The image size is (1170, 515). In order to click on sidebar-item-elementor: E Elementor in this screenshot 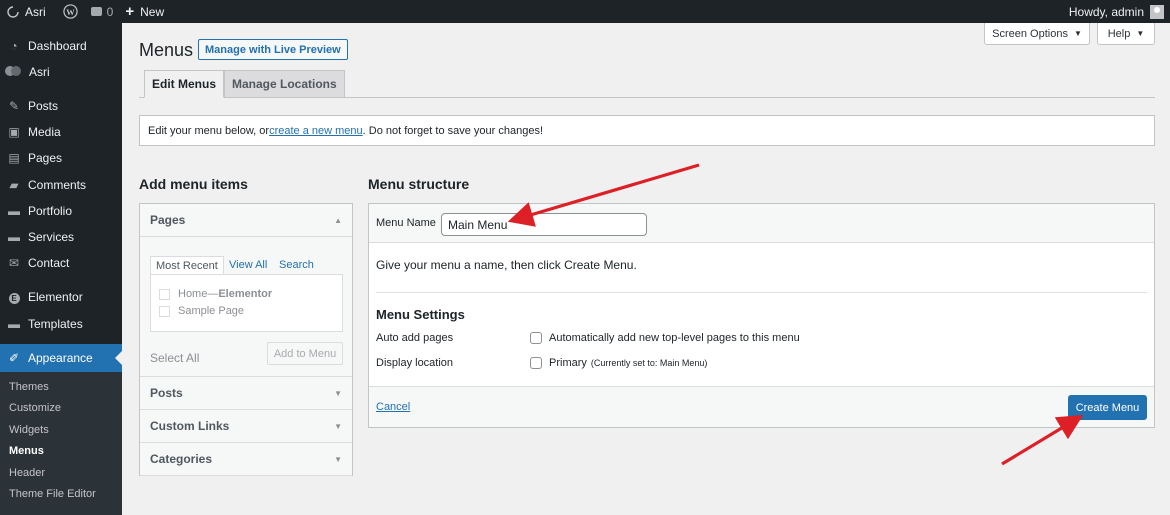, I will do `click(61, 297)`.